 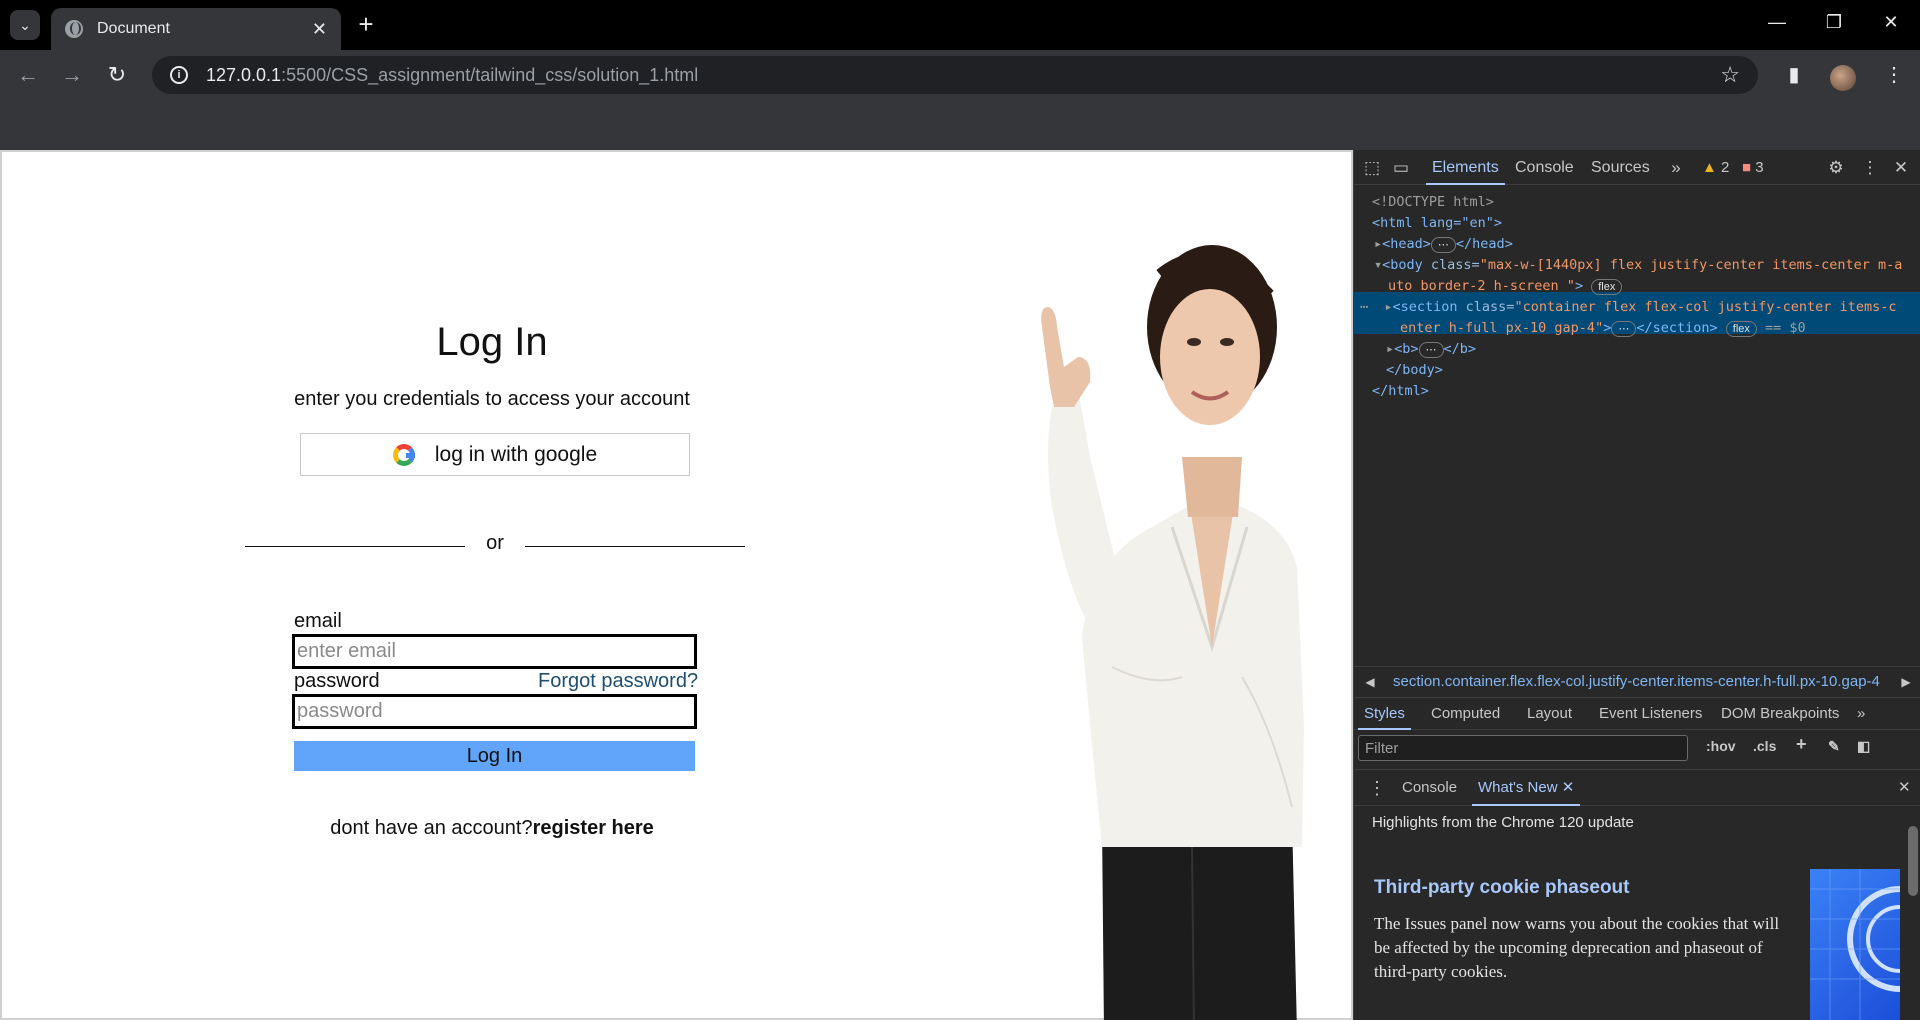 What do you see at coordinates (1906, 682) in the screenshot?
I see `breadcrumb-right-arrow: ▶` at bounding box center [1906, 682].